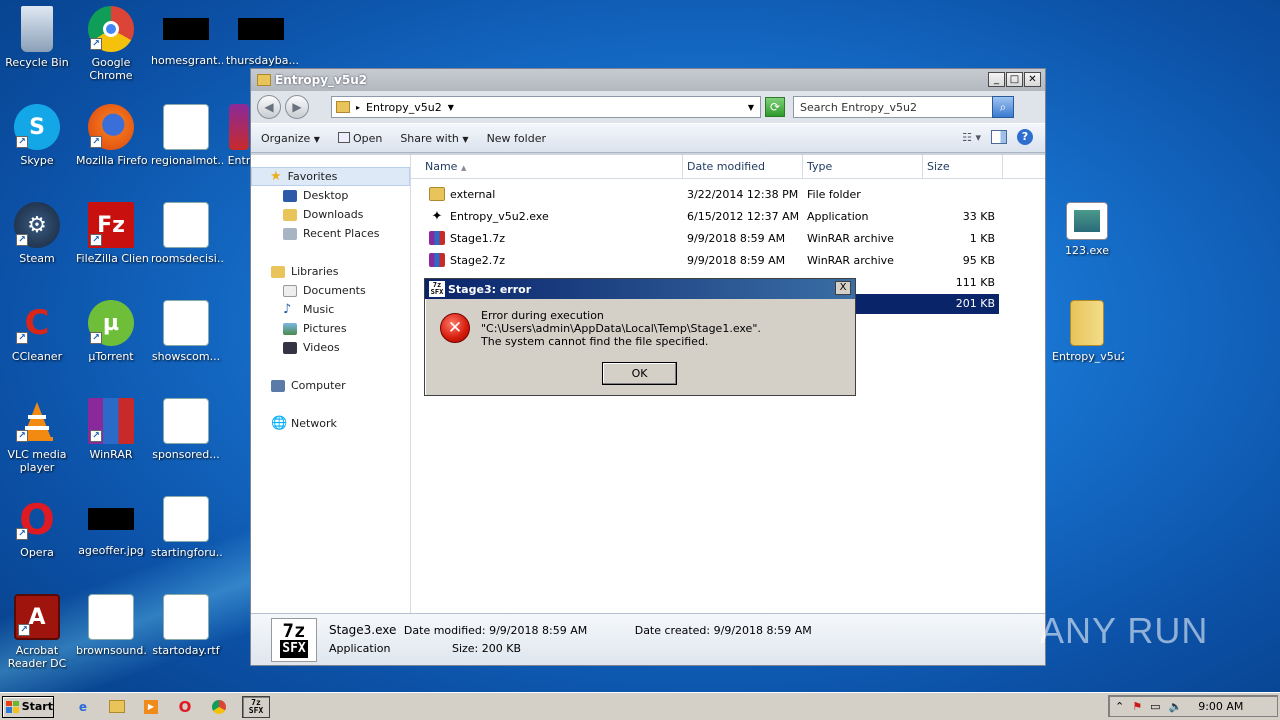 Image resolution: width=1280 pixels, height=720 pixels. Describe the element at coordinates (186, 625) in the screenshot. I see `desktop-icon-startoday: W startoday.rtf` at that location.